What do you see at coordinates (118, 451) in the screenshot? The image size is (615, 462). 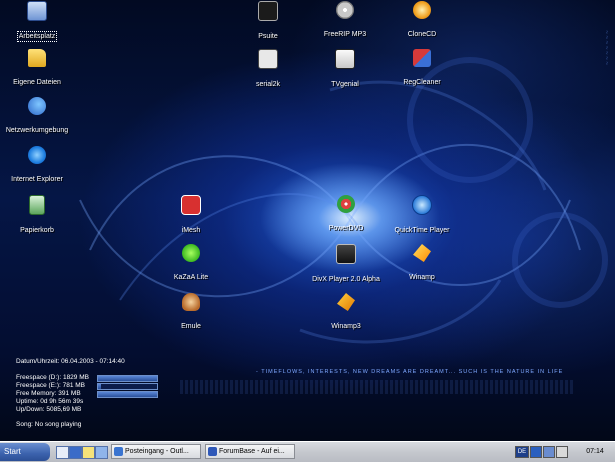 I see `outlook-icon` at bounding box center [118, 451].